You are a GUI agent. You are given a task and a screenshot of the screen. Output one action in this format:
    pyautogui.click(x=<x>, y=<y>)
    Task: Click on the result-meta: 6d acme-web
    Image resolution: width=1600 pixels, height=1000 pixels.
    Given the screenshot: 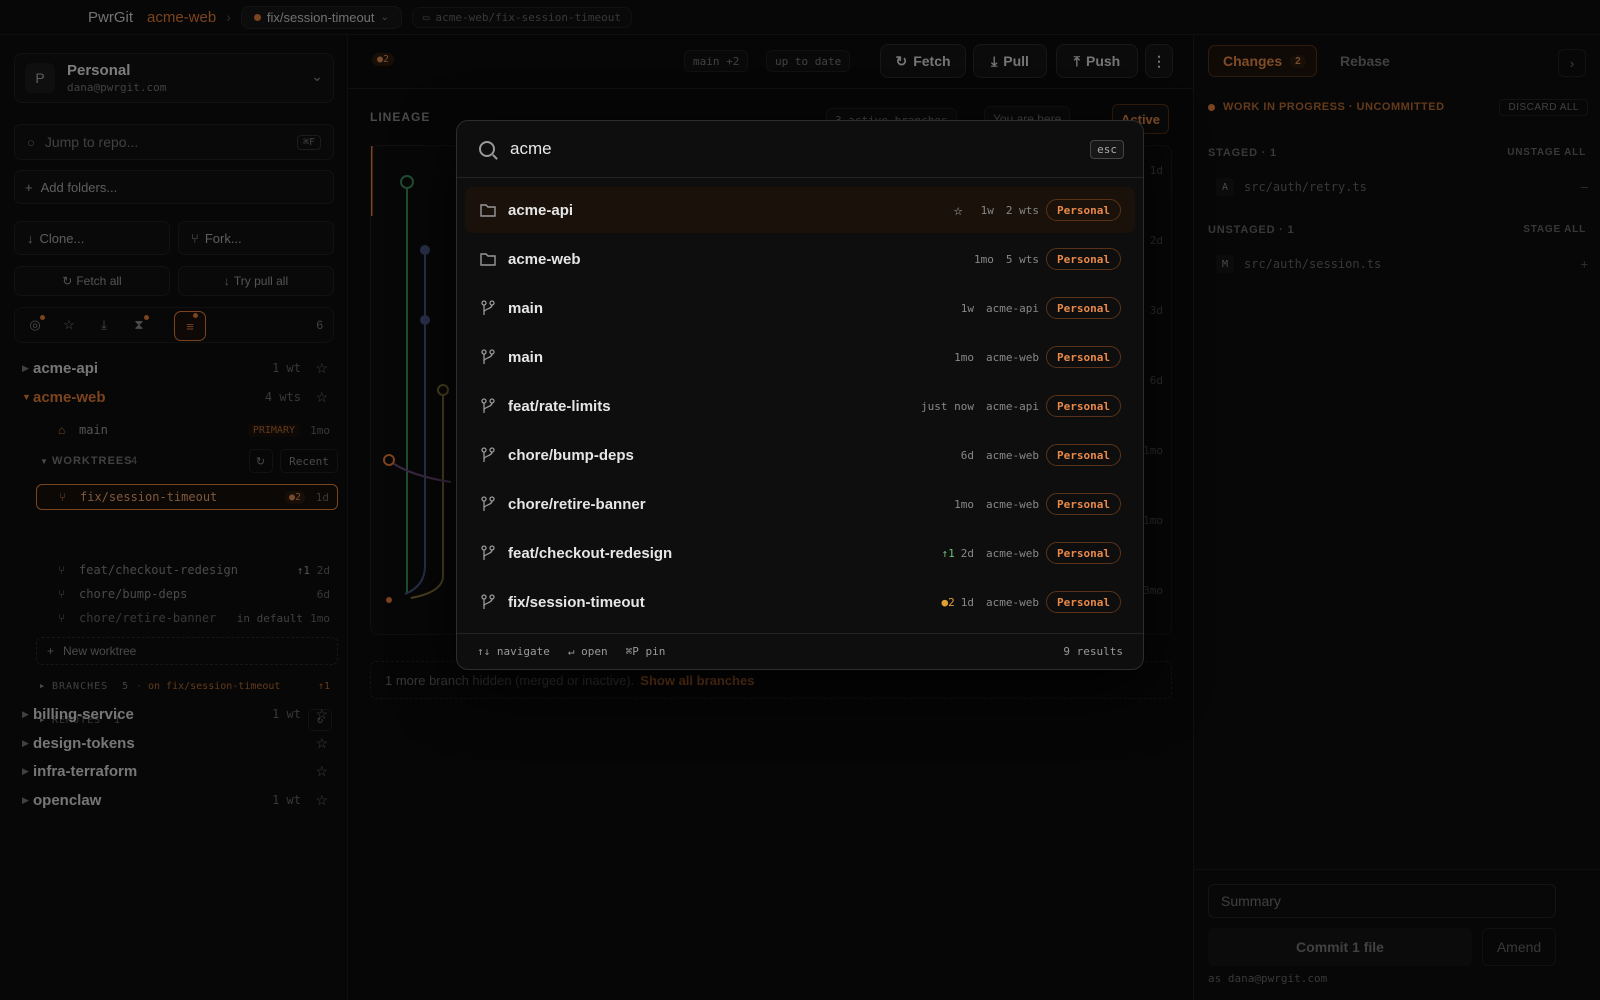 What is the action you would take?
    pyautogui.click(x=1000, y=455)
    